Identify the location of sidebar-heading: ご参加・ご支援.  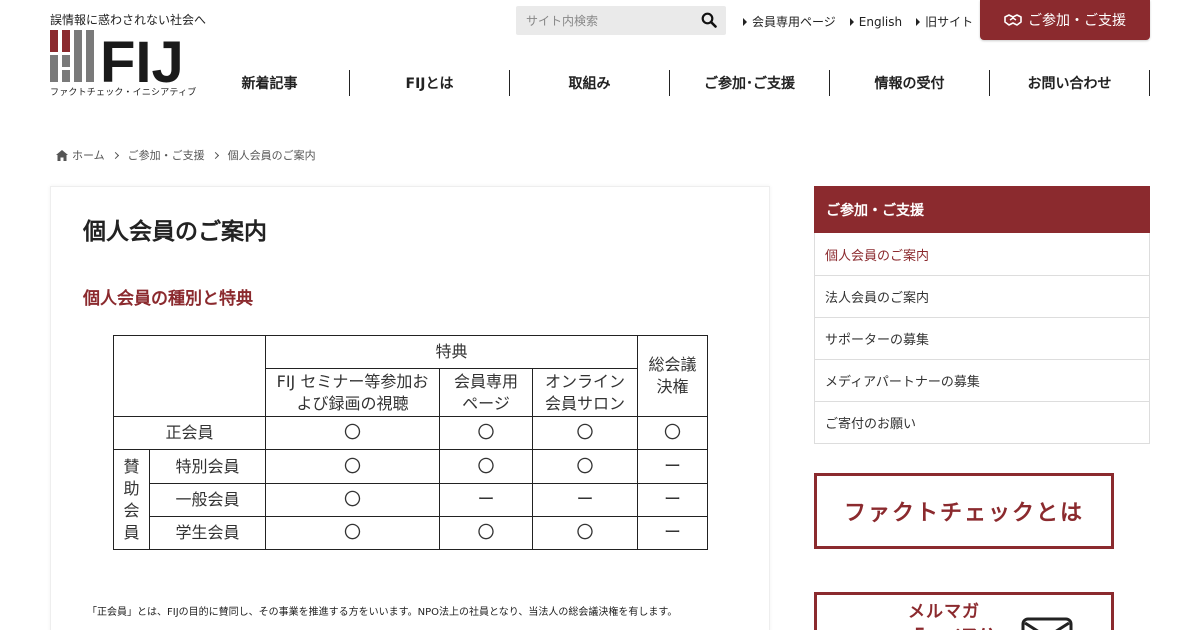
(982, 209).